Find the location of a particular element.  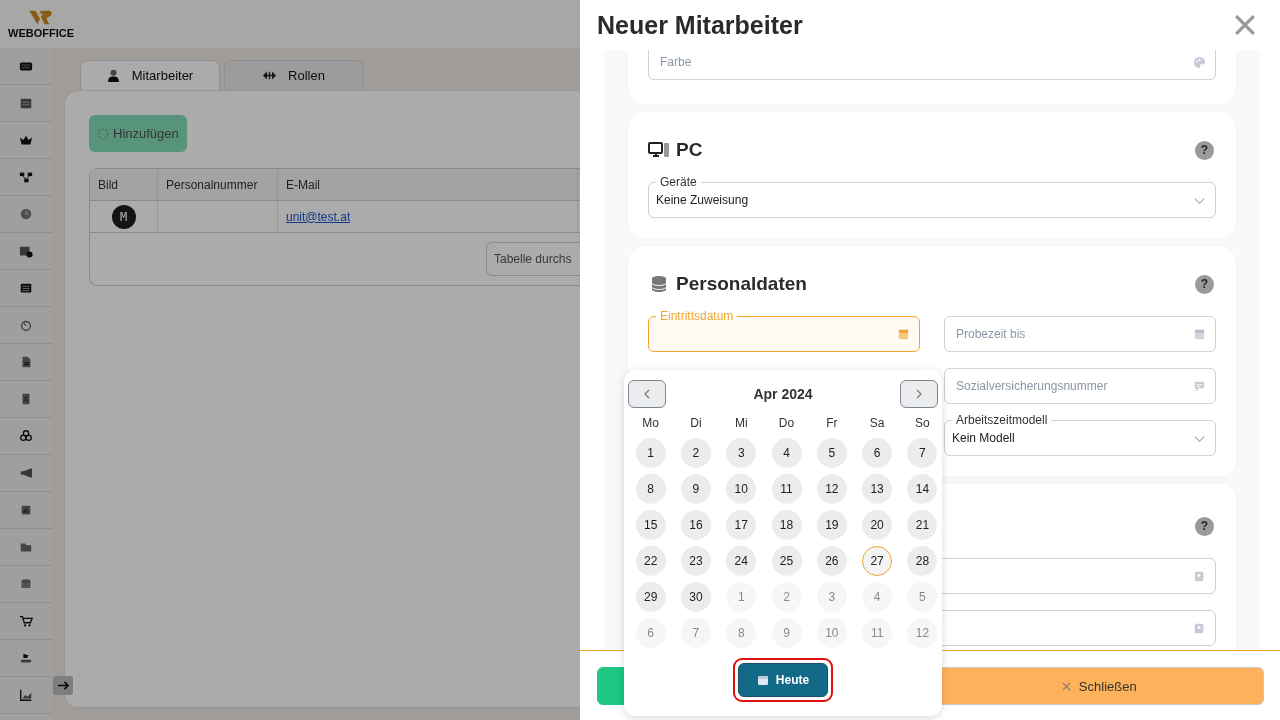

field-label: Eintrittsdatum is located at coordinates (697, 316).